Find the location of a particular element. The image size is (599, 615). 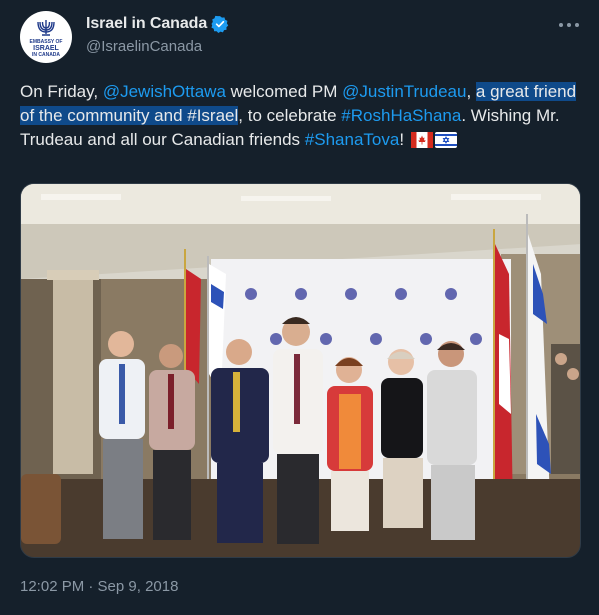

text-segment: , to celebrate is located at coordinates (290, 115).